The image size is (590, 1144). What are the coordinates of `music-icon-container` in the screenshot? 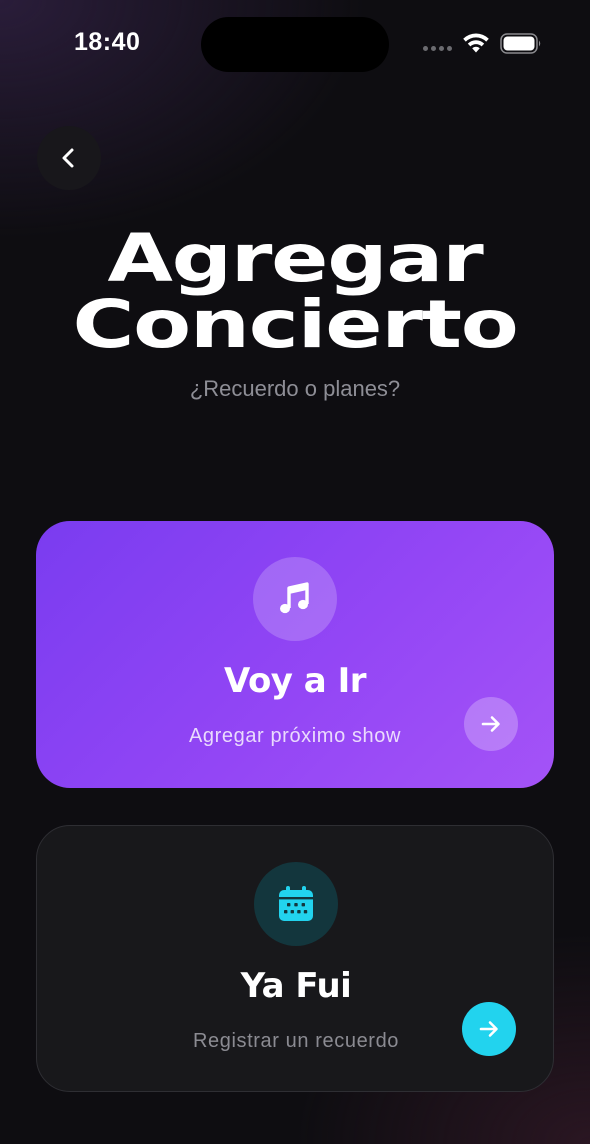 It's located at (295, 599).